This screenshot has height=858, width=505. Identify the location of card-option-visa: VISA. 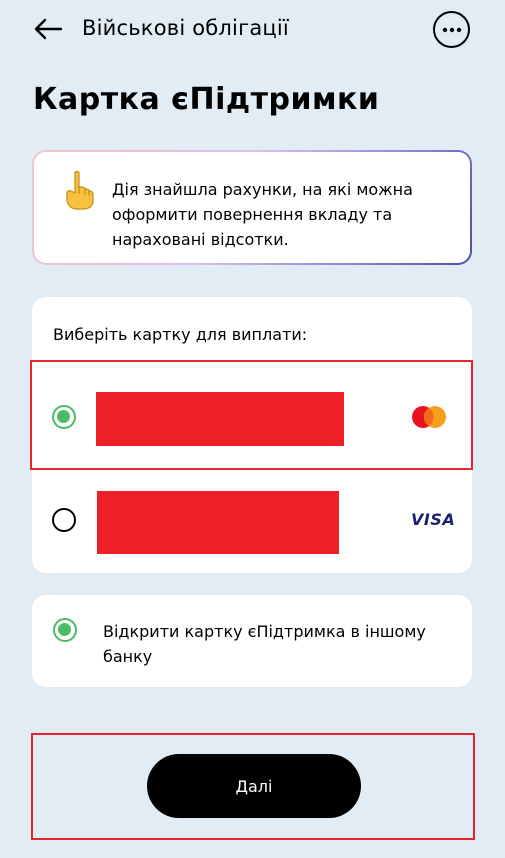
(252, 520).